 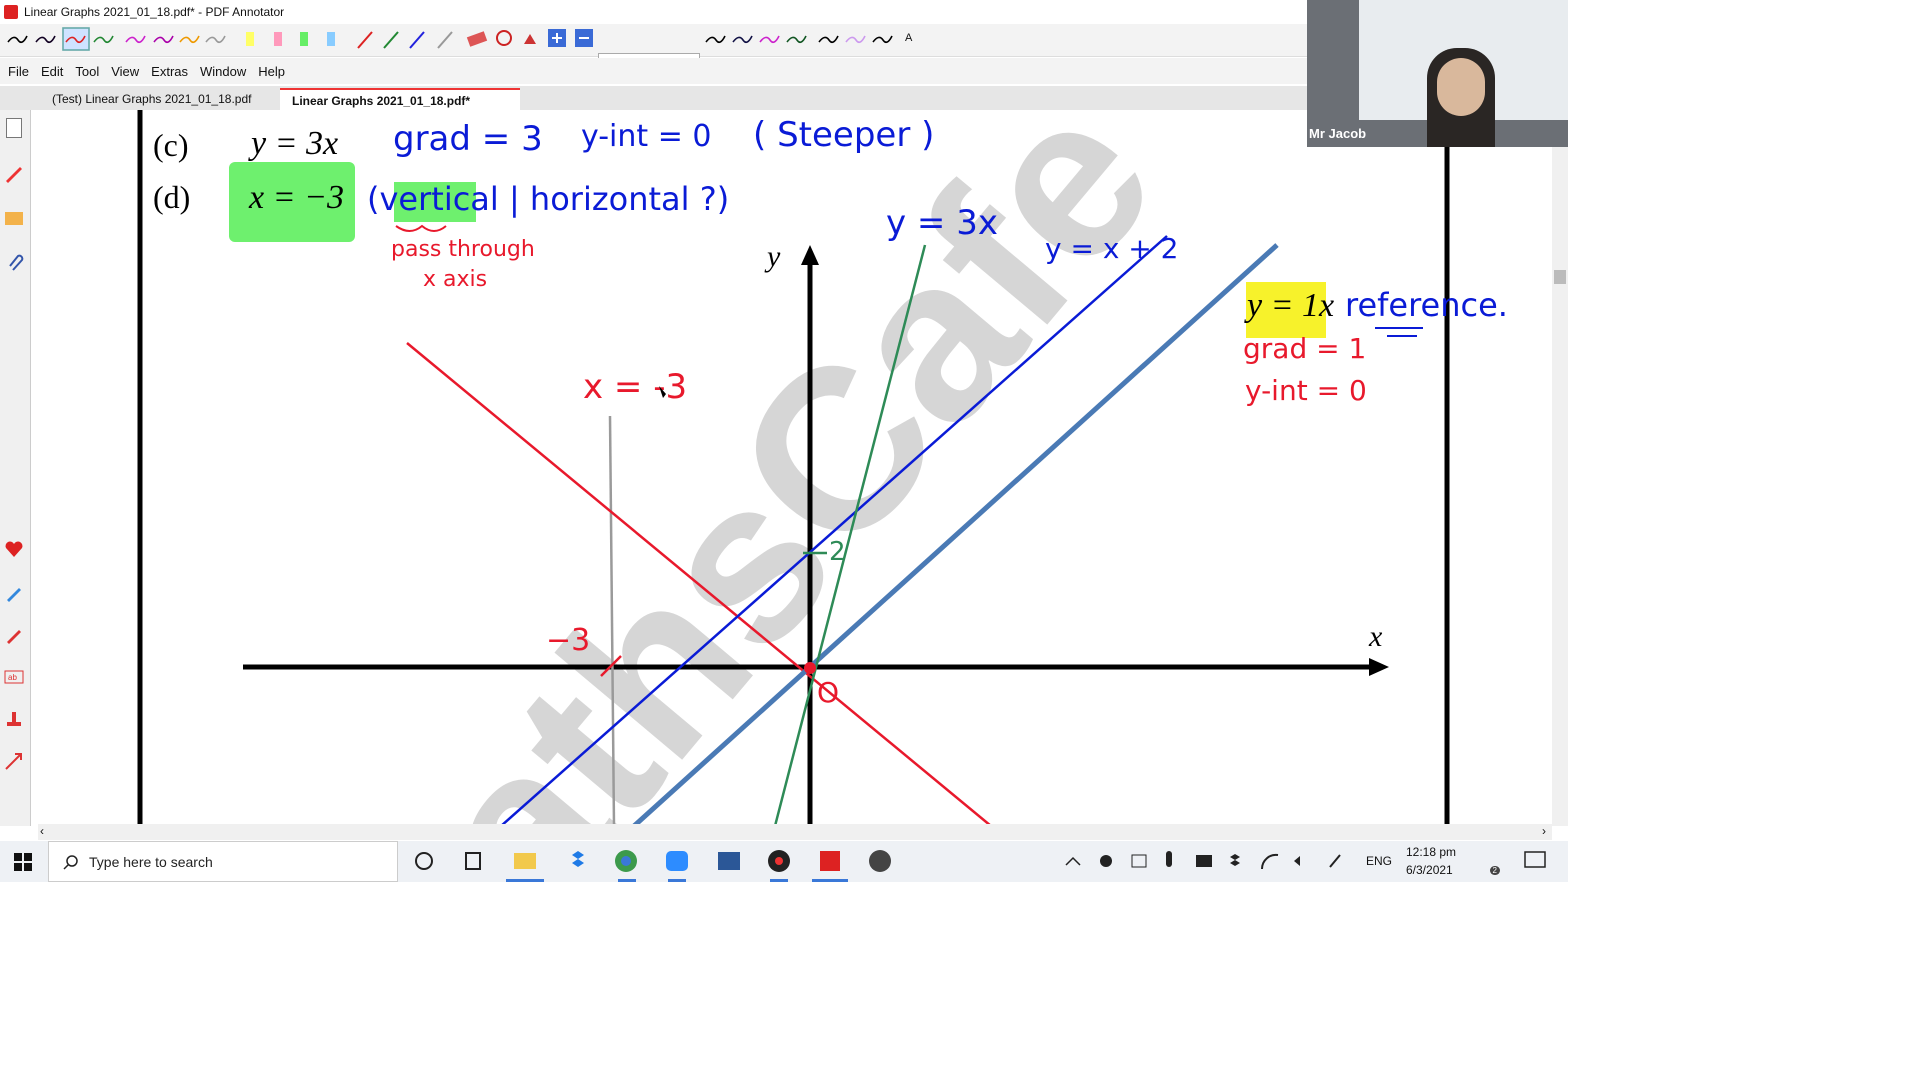 I want to click on line-blue-icon, so click(x=417, y=40).